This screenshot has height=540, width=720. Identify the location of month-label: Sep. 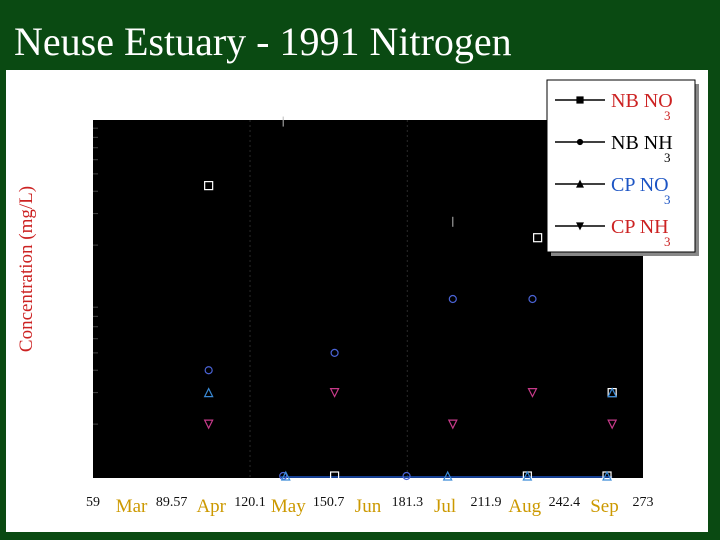
(604, 506).